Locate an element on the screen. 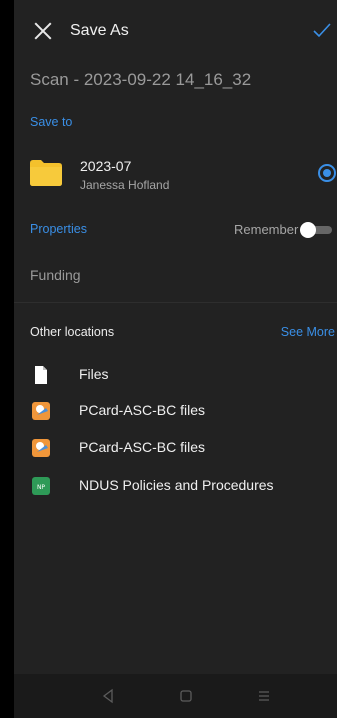 The width and height of the screenshot is (337, 718). divider is located at coordinates (175, 302).